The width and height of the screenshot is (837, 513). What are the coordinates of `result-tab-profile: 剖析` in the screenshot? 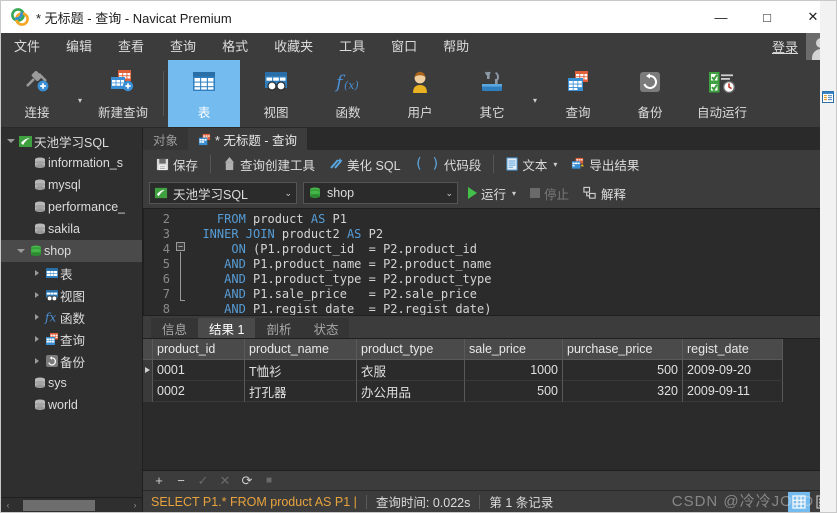 It's located at (279, 328).